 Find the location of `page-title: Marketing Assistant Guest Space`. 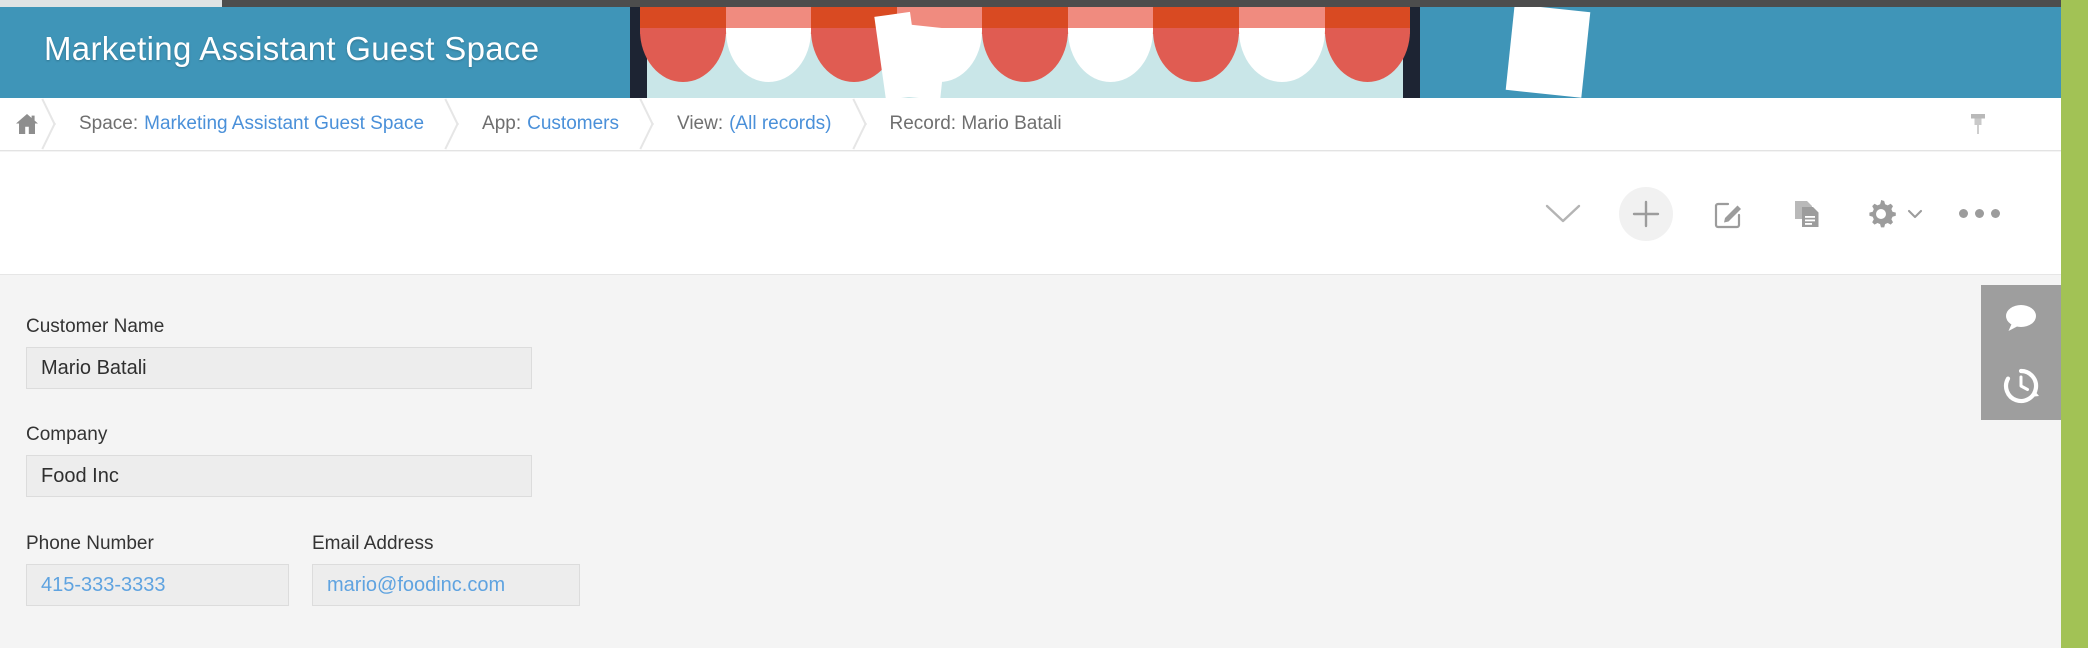

page-title: Marketing Assistant Guest Space is located at coordinates (292, 48).